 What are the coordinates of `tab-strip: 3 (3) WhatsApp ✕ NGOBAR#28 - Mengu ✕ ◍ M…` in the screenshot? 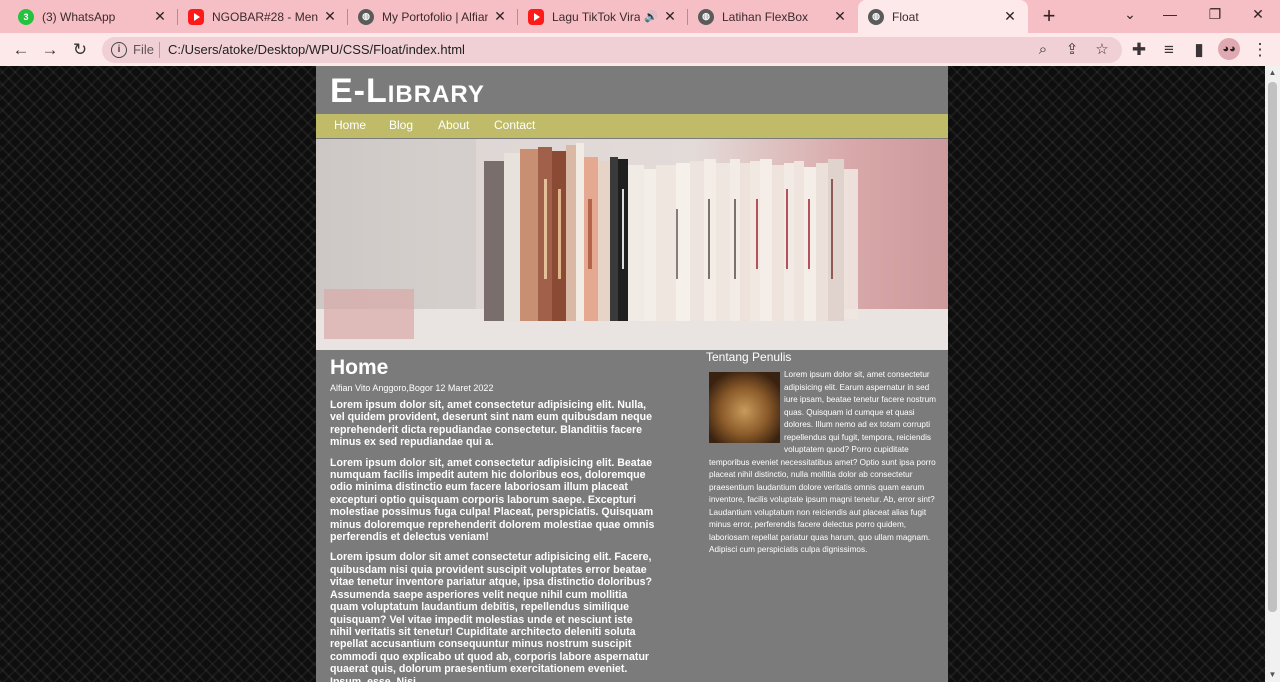 It's located at (640, 16).